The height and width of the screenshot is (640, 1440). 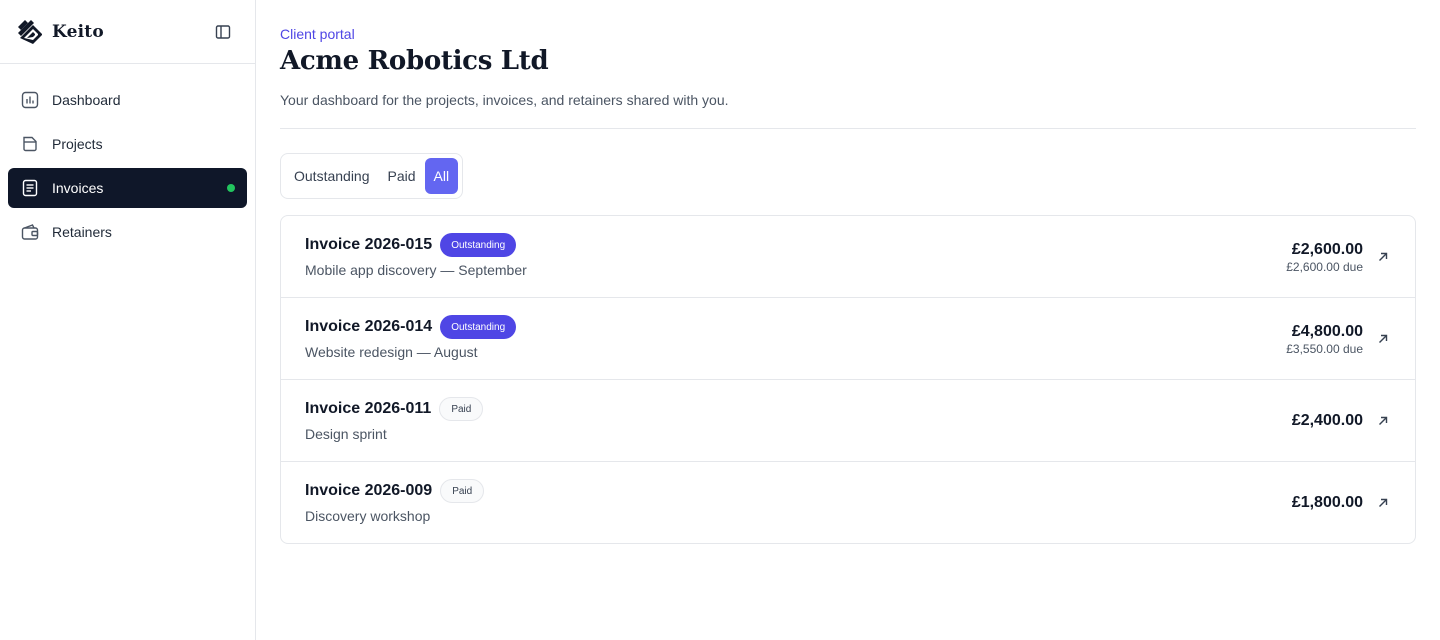 What do you see at coordinates (369, 326) in the screenshot?
I see `invoice-number: Invoice 2026-014` at bounding box center [369, 326].